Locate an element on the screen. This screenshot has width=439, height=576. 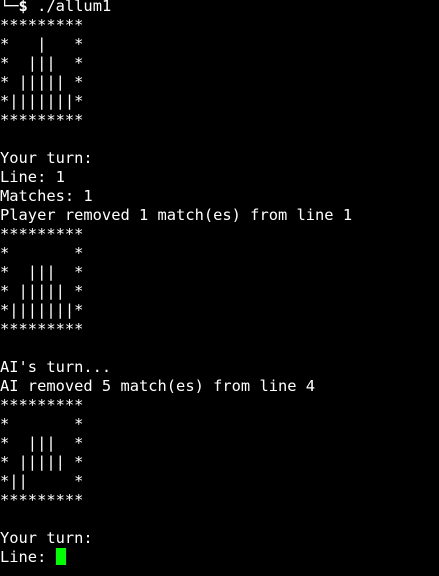
input-label: Line: is located at coordinates (28, 557).